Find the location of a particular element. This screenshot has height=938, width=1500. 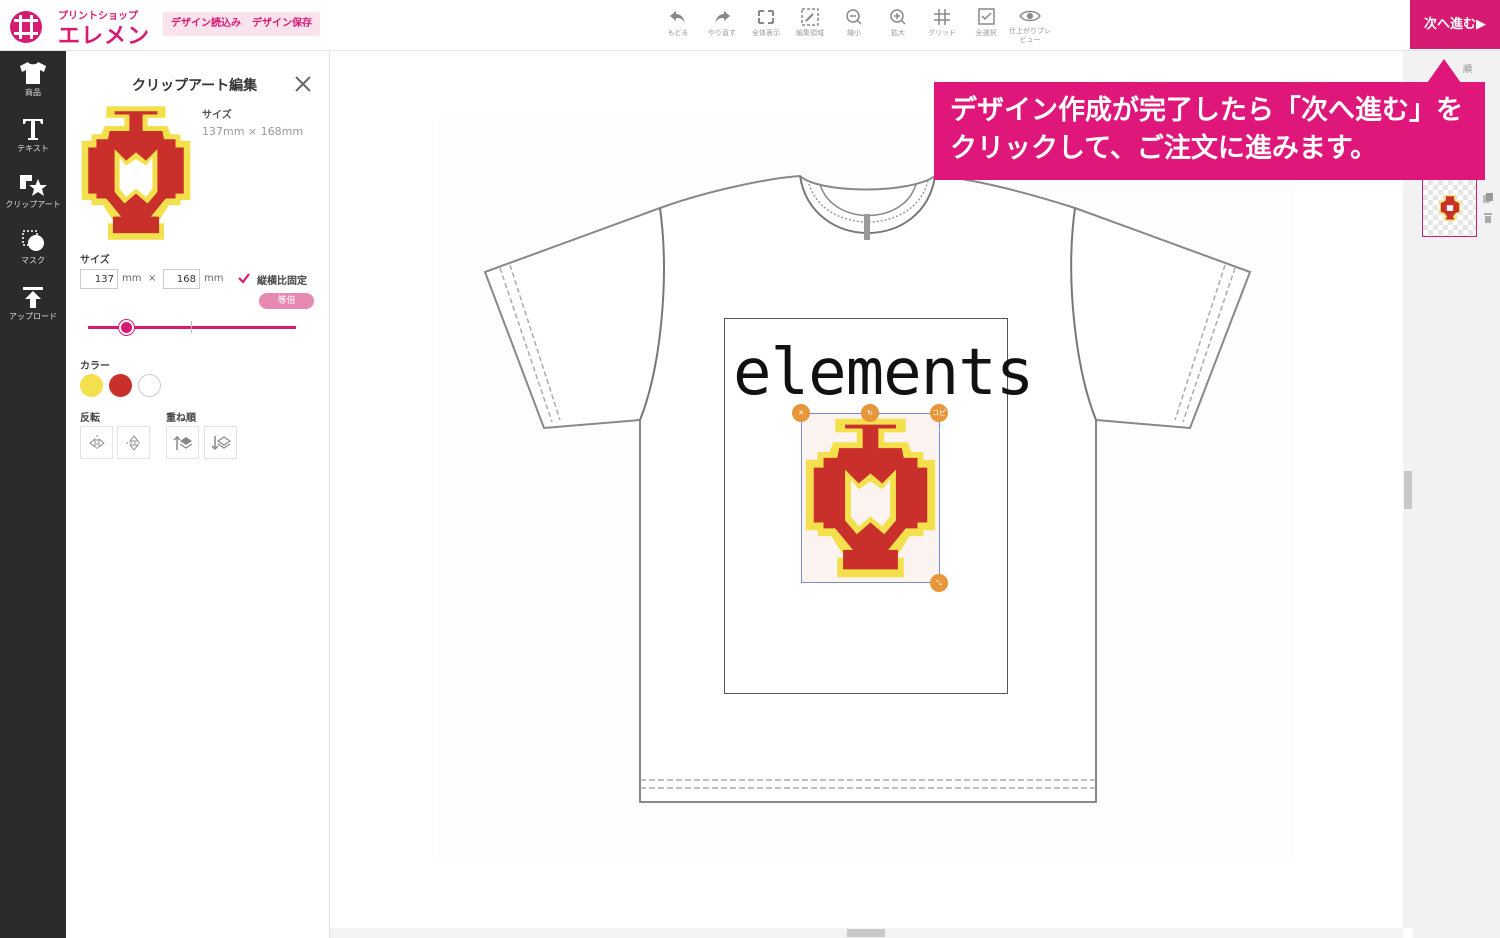

grid-button: グリッド is located at coordinates (942, 28).